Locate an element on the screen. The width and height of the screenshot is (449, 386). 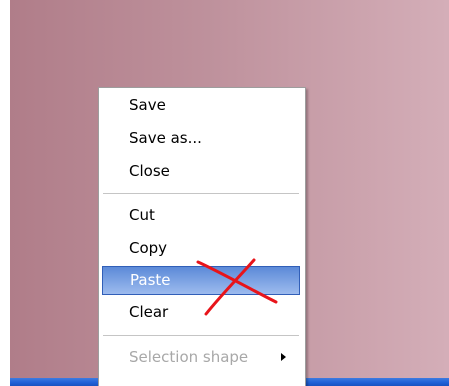
menu-item-close: Close is located at coordinates (201, 171).